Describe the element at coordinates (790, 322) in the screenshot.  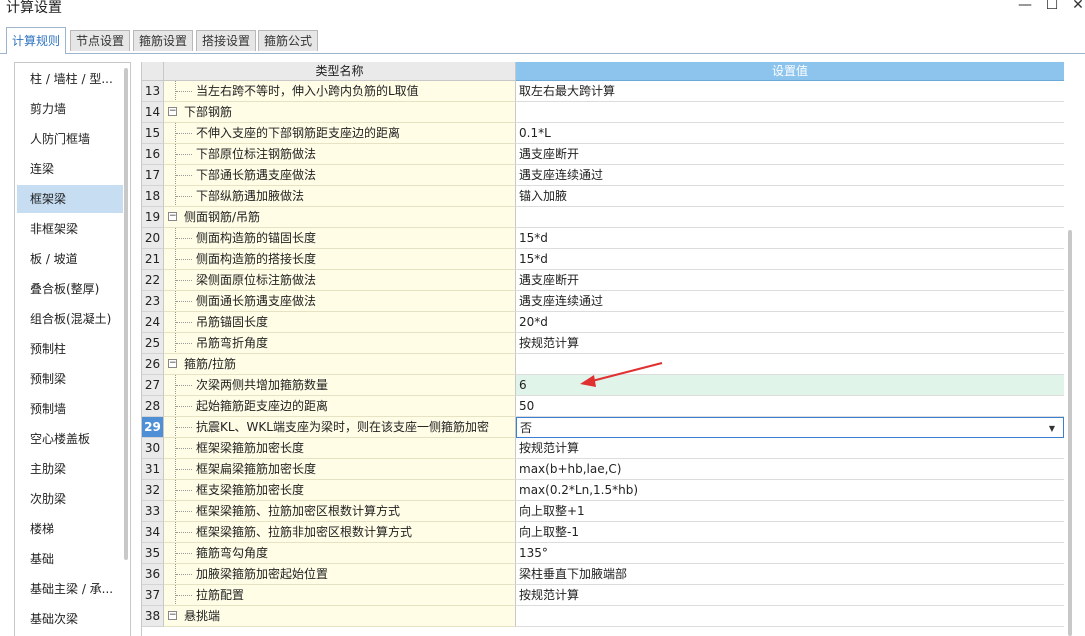
I see `setting-value-cell: 20*d` at that location.